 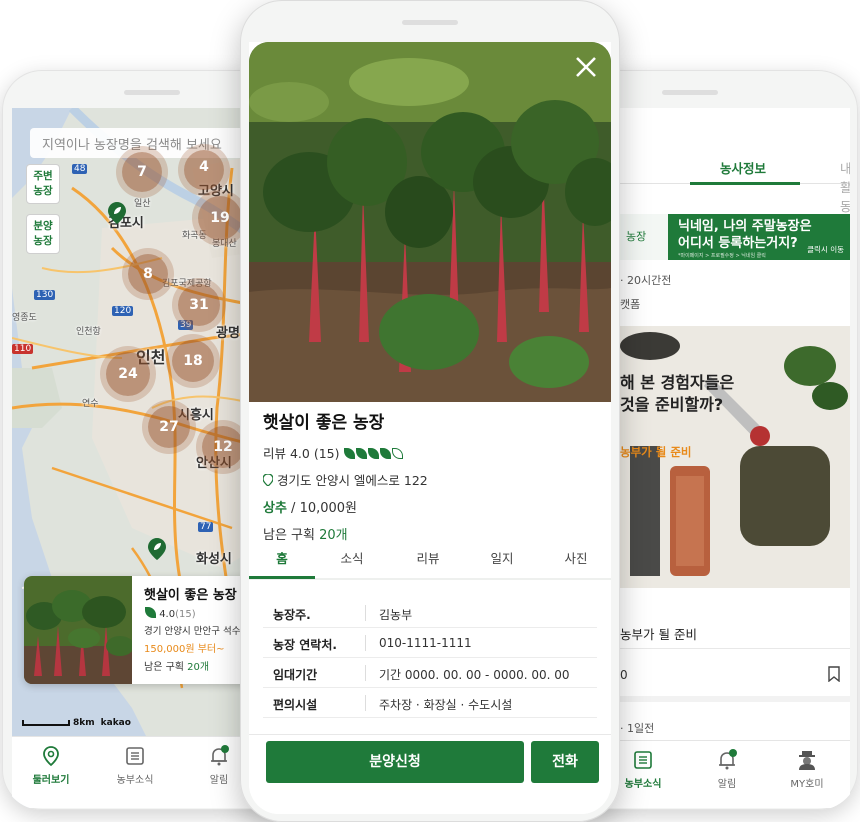 What do you see at coordinates (169, 427) in the screenshot?
I see `farm-cluster-marker: 27` at bounding box center [169, 427].